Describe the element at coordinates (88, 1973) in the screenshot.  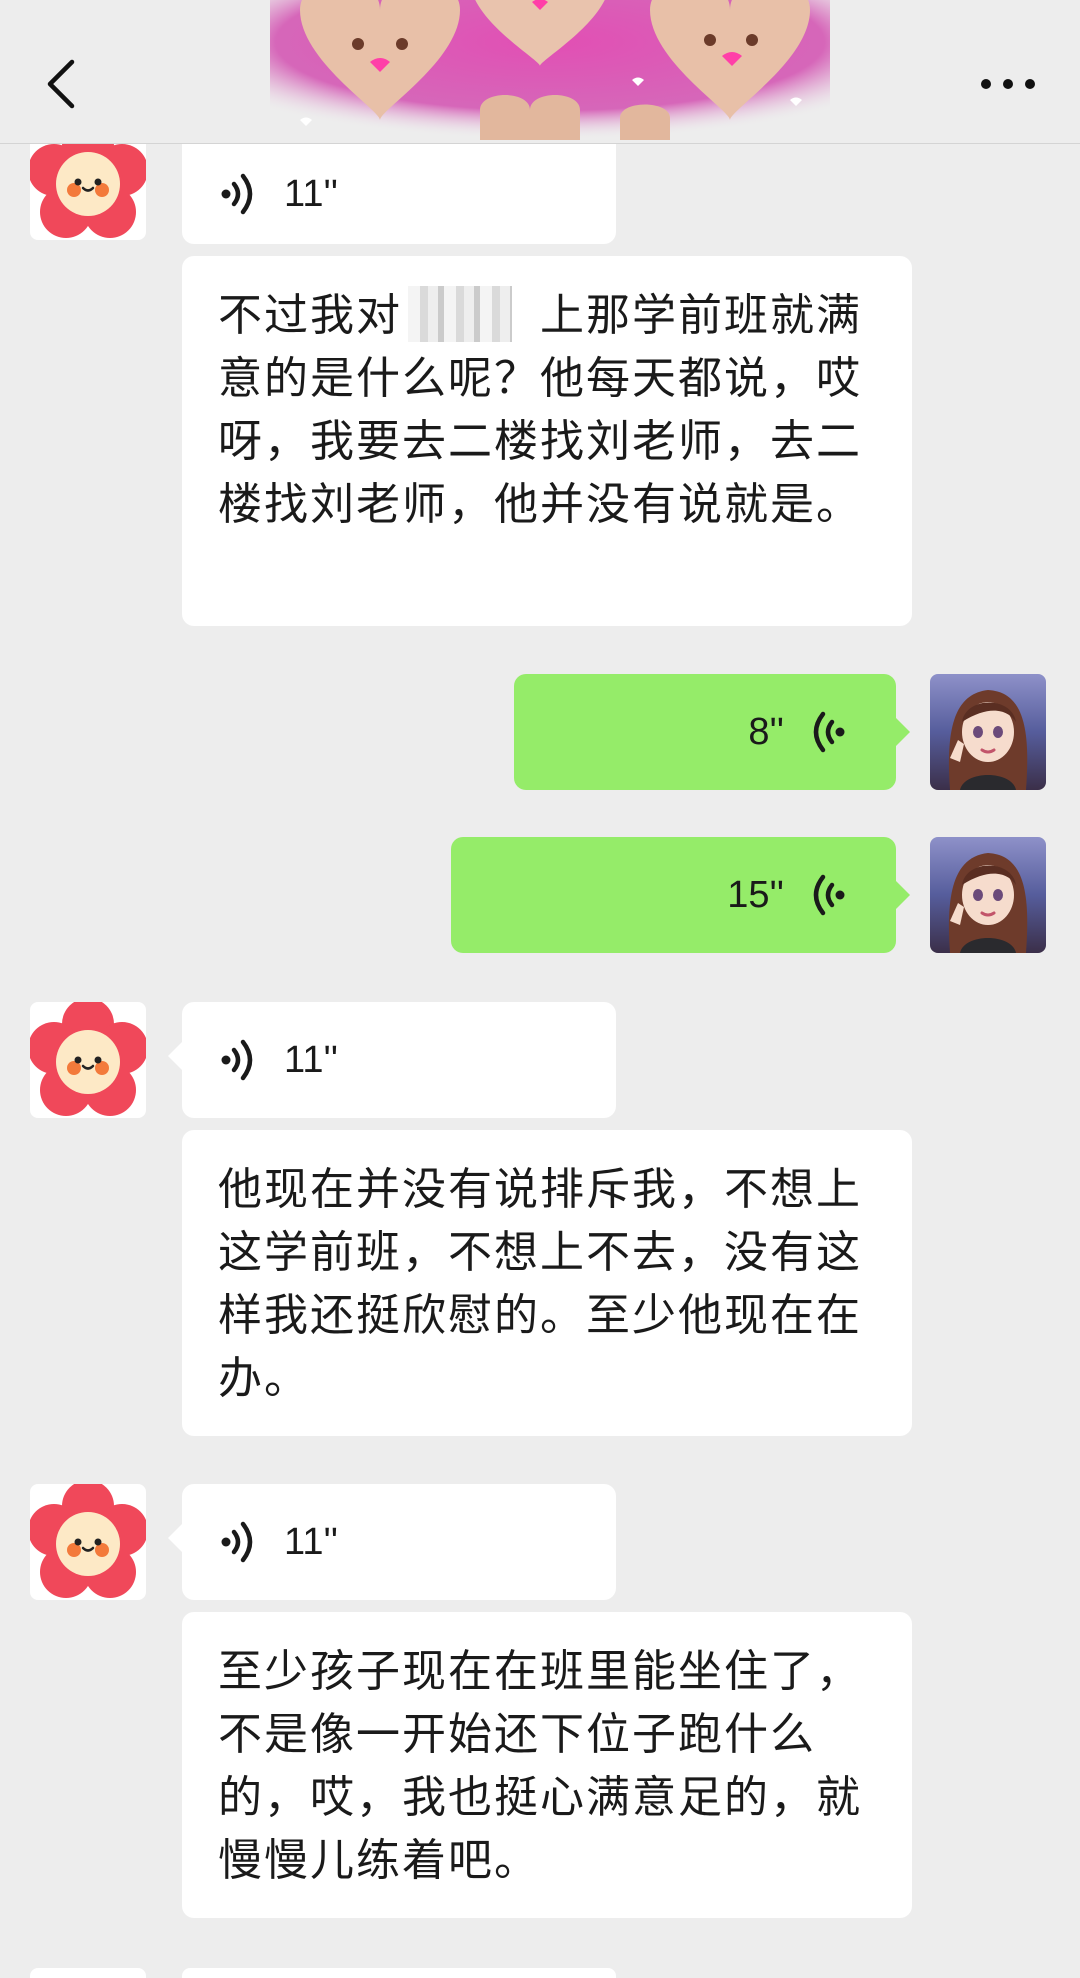
I see `next-avatar-edge` at that location.